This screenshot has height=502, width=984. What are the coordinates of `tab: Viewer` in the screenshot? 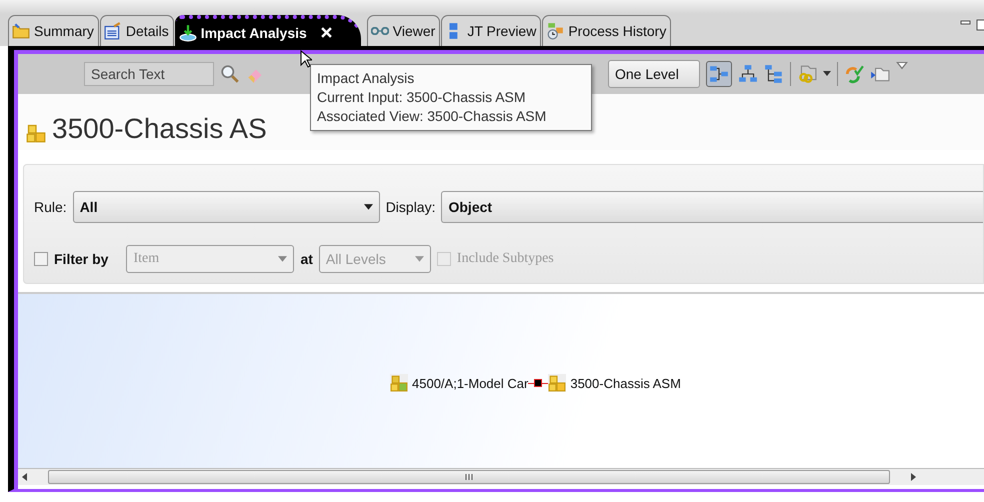 It's located at (403, 30).